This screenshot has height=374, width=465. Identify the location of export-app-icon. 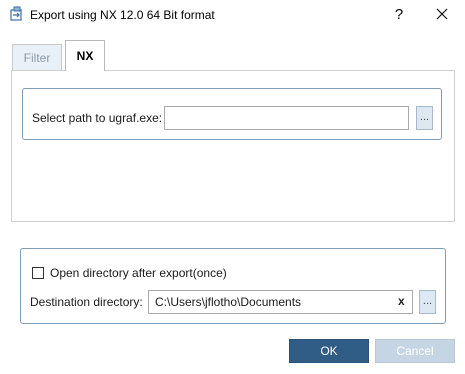
(16, 13).